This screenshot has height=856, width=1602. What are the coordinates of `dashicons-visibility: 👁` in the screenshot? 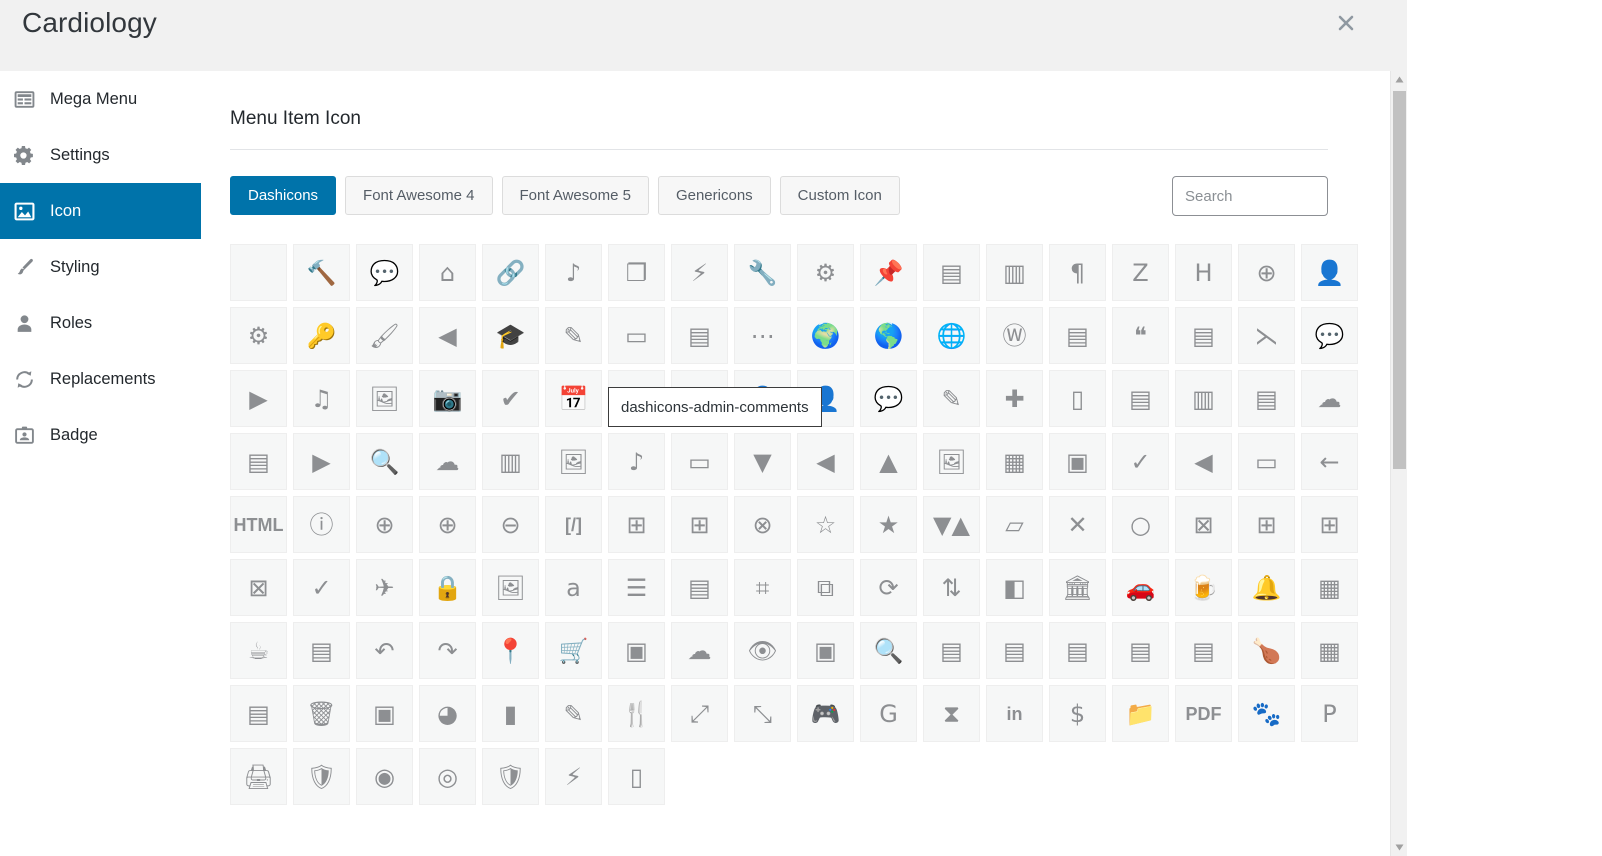 It's located at (762, 650).